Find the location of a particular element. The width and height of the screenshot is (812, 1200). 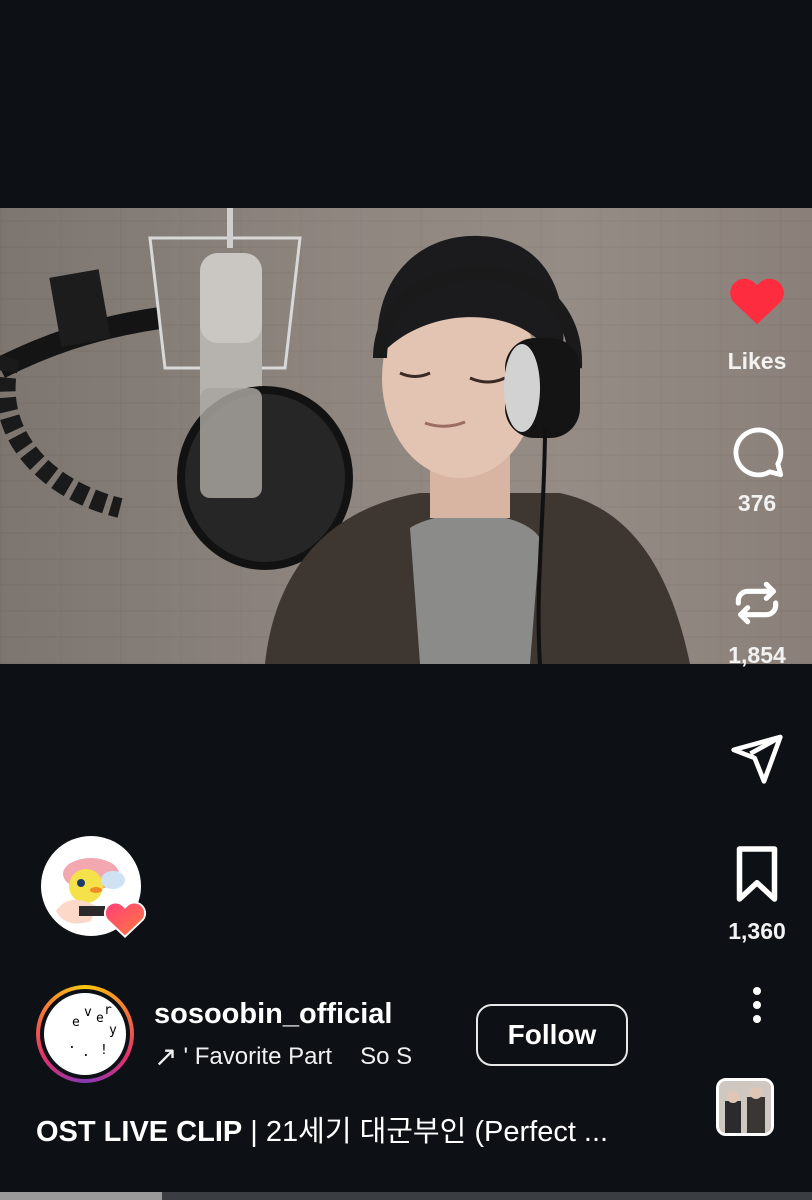

audio-thumbnail is located at coordinates (745, 1107).